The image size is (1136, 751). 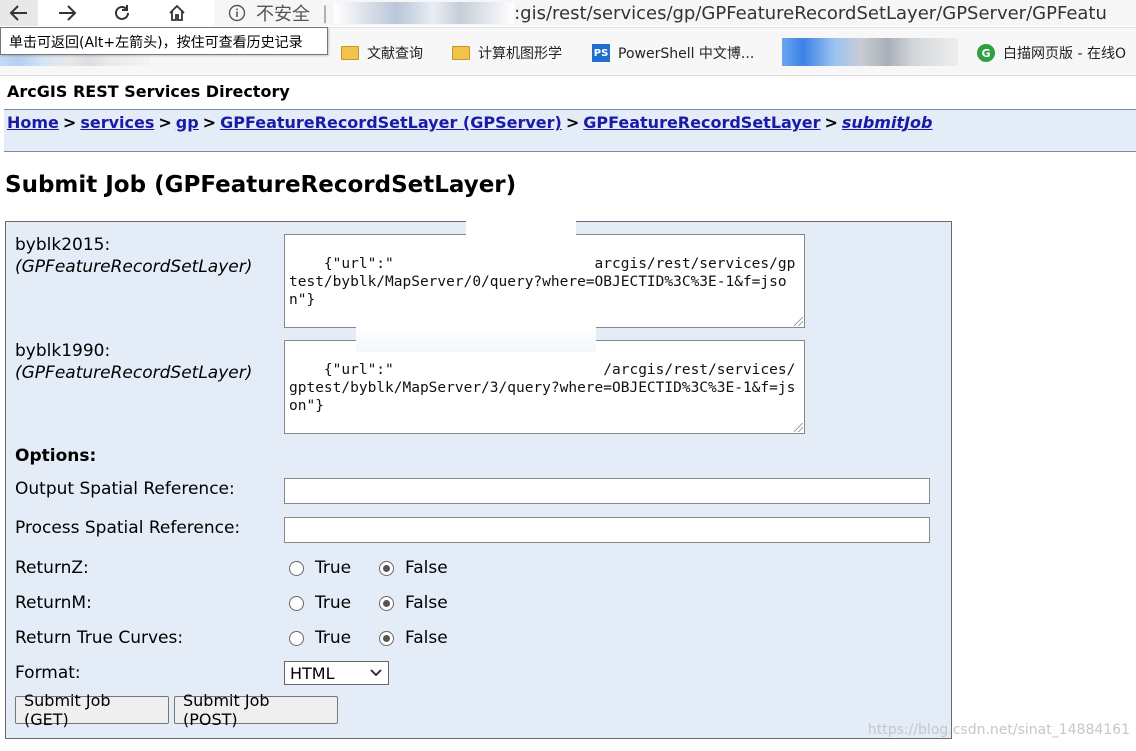 I want to click on powershell-icon: PS, so click(x=601, y=53).